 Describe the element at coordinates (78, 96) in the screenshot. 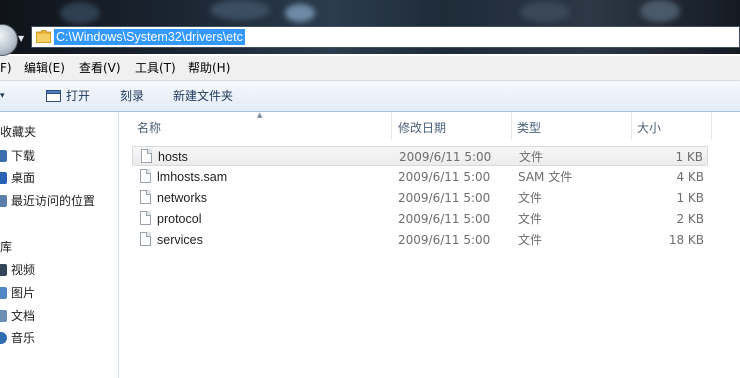

I see `open-button-label: 打开` at that location.